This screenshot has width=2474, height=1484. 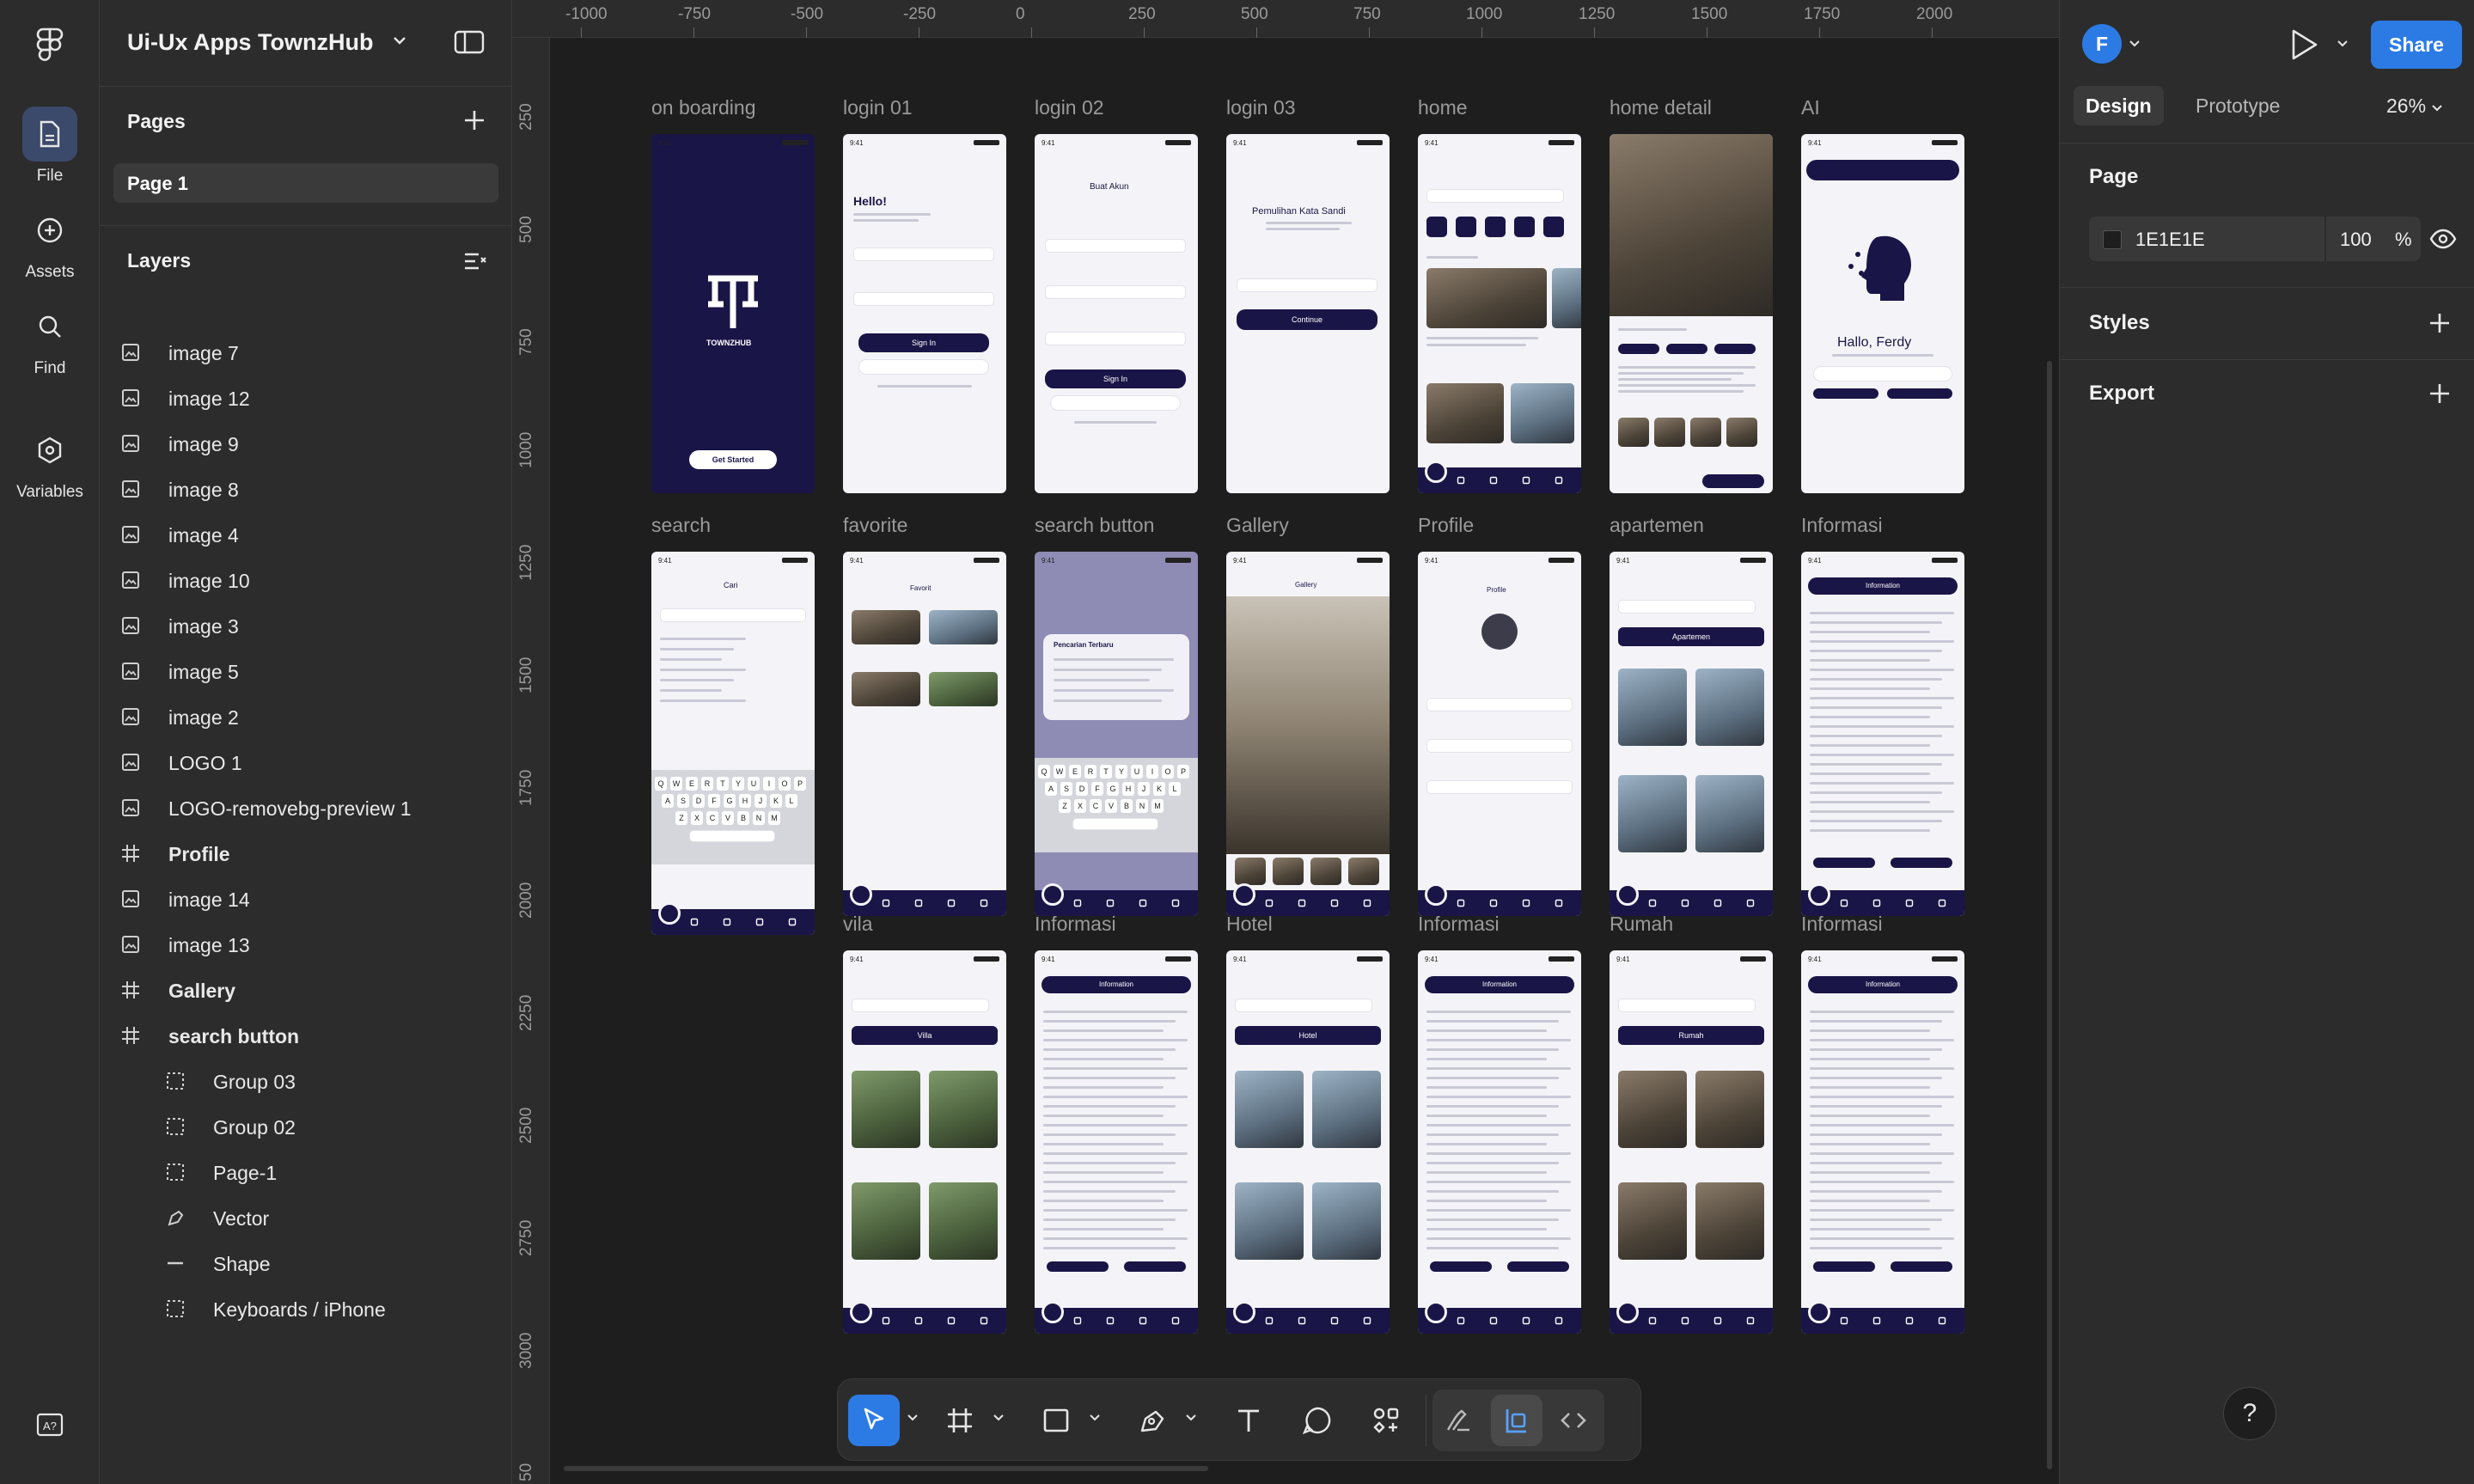 I want to click on keyboard-key: Q, so click(x=1044, y=772).